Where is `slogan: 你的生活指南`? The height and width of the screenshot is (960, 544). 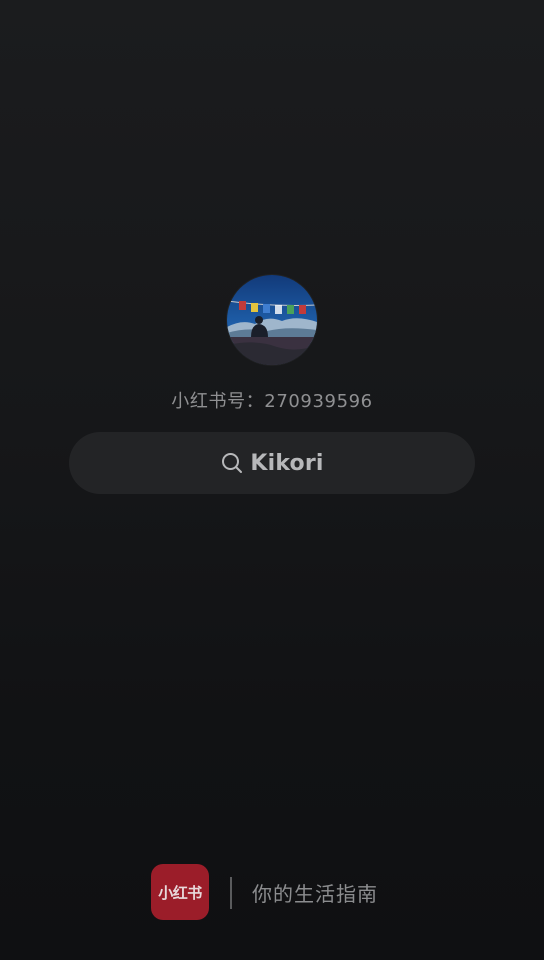 slogan: 你的生活指南 is located at coordinates (315, 894).